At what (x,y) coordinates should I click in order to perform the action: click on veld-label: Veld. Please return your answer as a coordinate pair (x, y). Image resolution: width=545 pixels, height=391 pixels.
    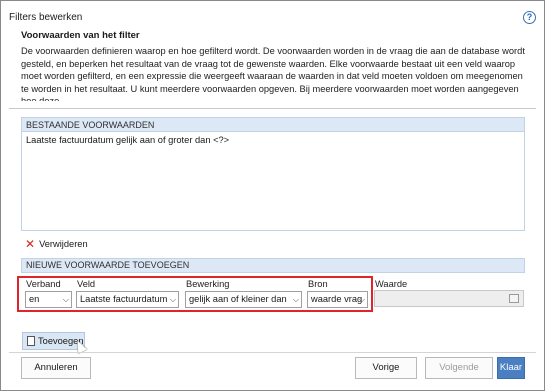
    Looking at the image, I should click on (86, 284).